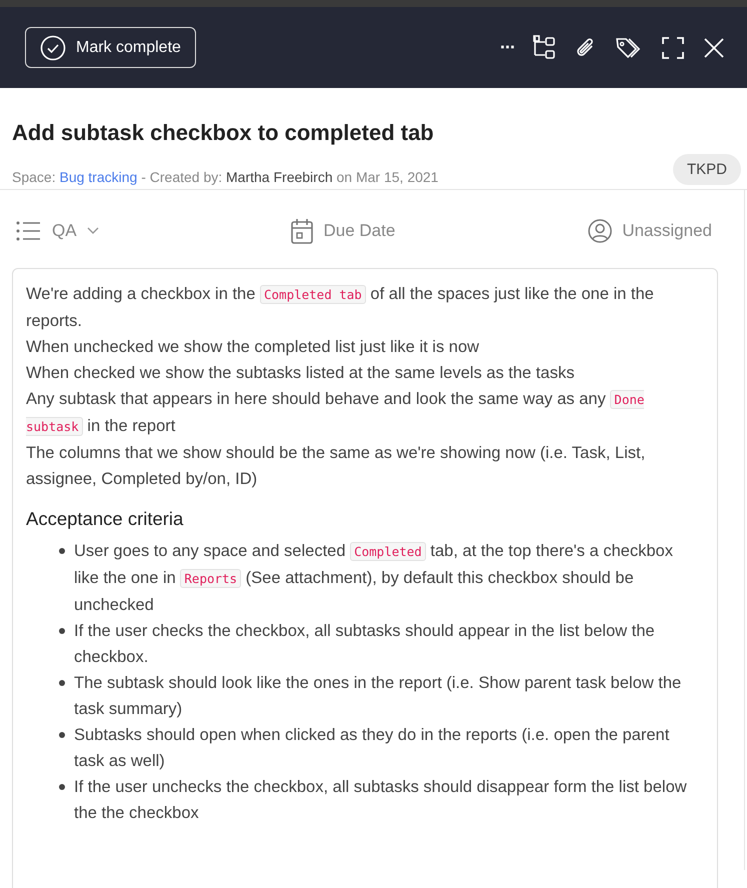 The height and width of the screenshot is (888, 747). I want to click on user-icon, so click(600, 231).